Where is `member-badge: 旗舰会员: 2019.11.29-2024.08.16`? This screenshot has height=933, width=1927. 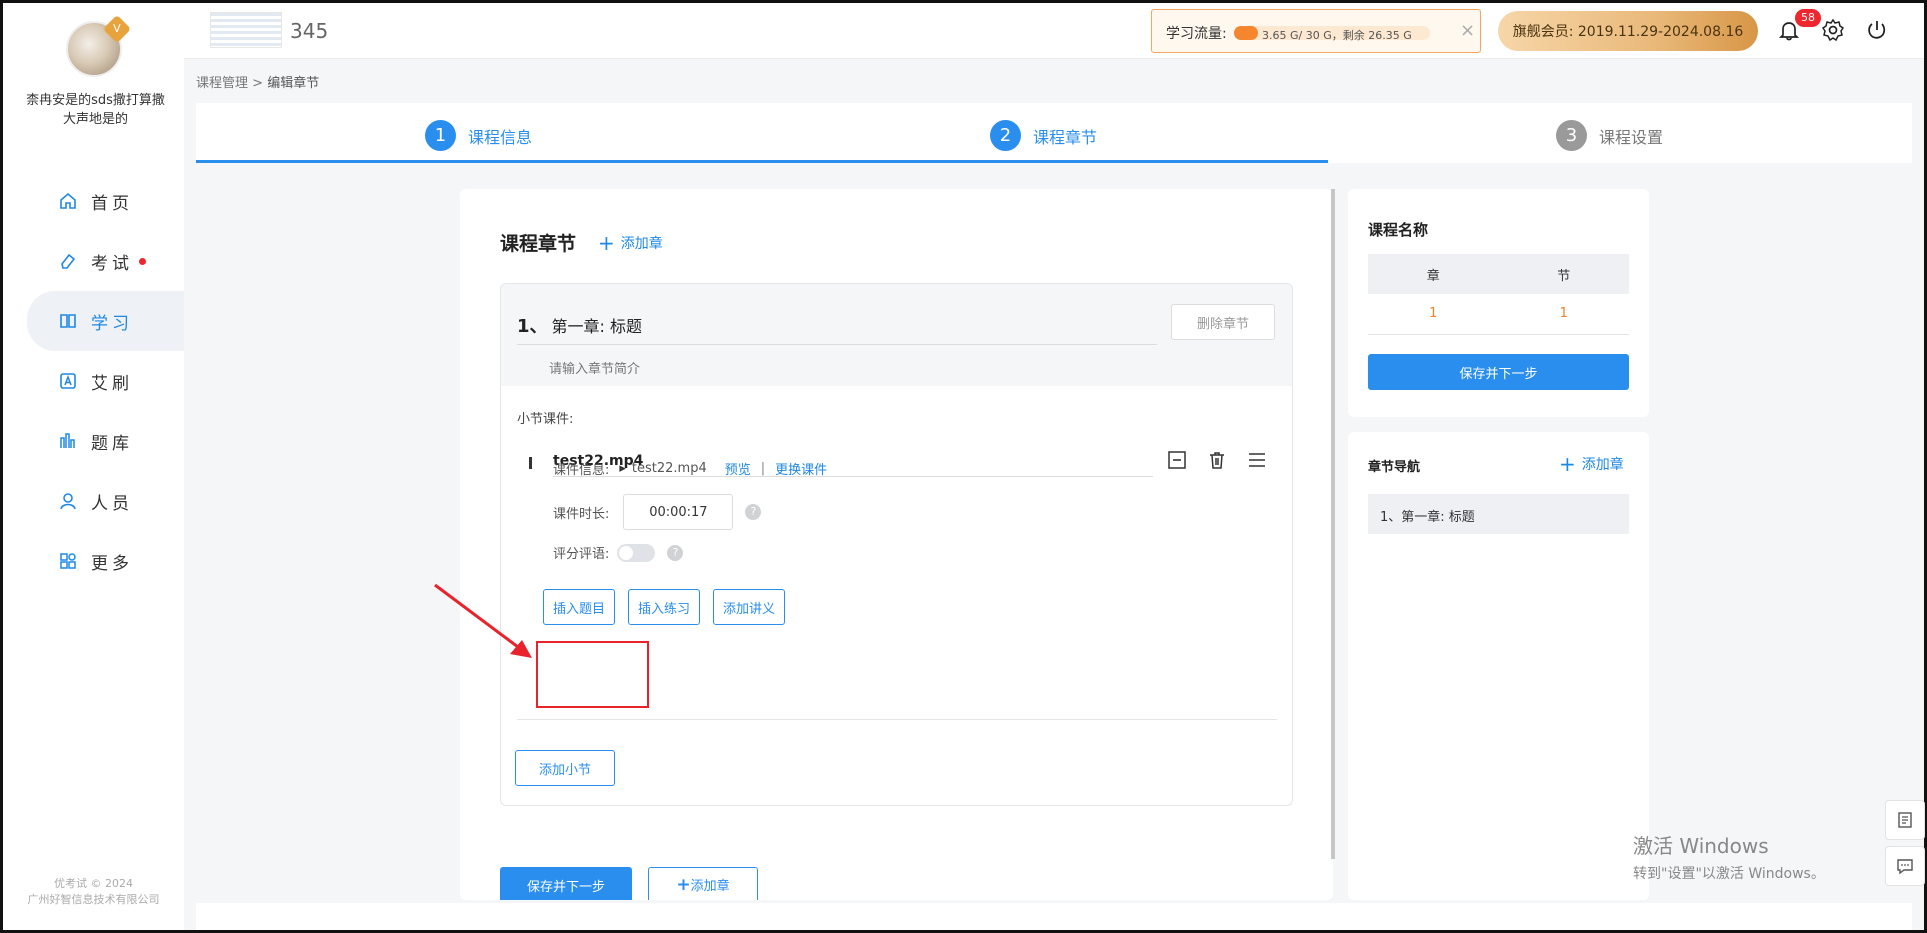
member-badge: 旗舰会员: 2019.11.29-2024.08.16 is located at coordinates (1628, 31).